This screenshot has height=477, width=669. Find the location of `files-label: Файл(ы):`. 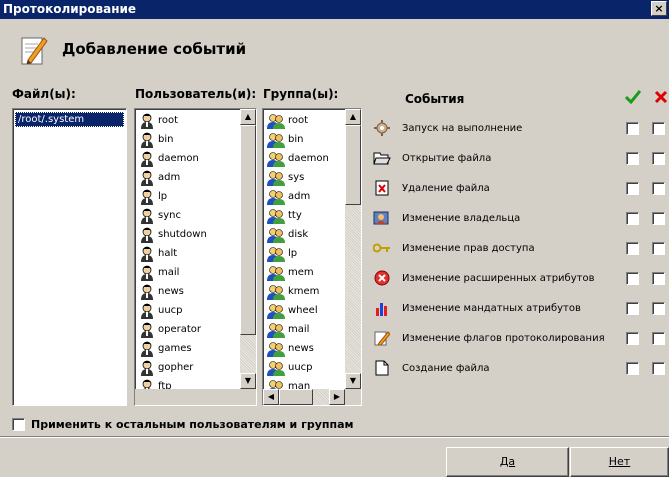

files-label: Файл(ы): is located at coordinates (44, 94).